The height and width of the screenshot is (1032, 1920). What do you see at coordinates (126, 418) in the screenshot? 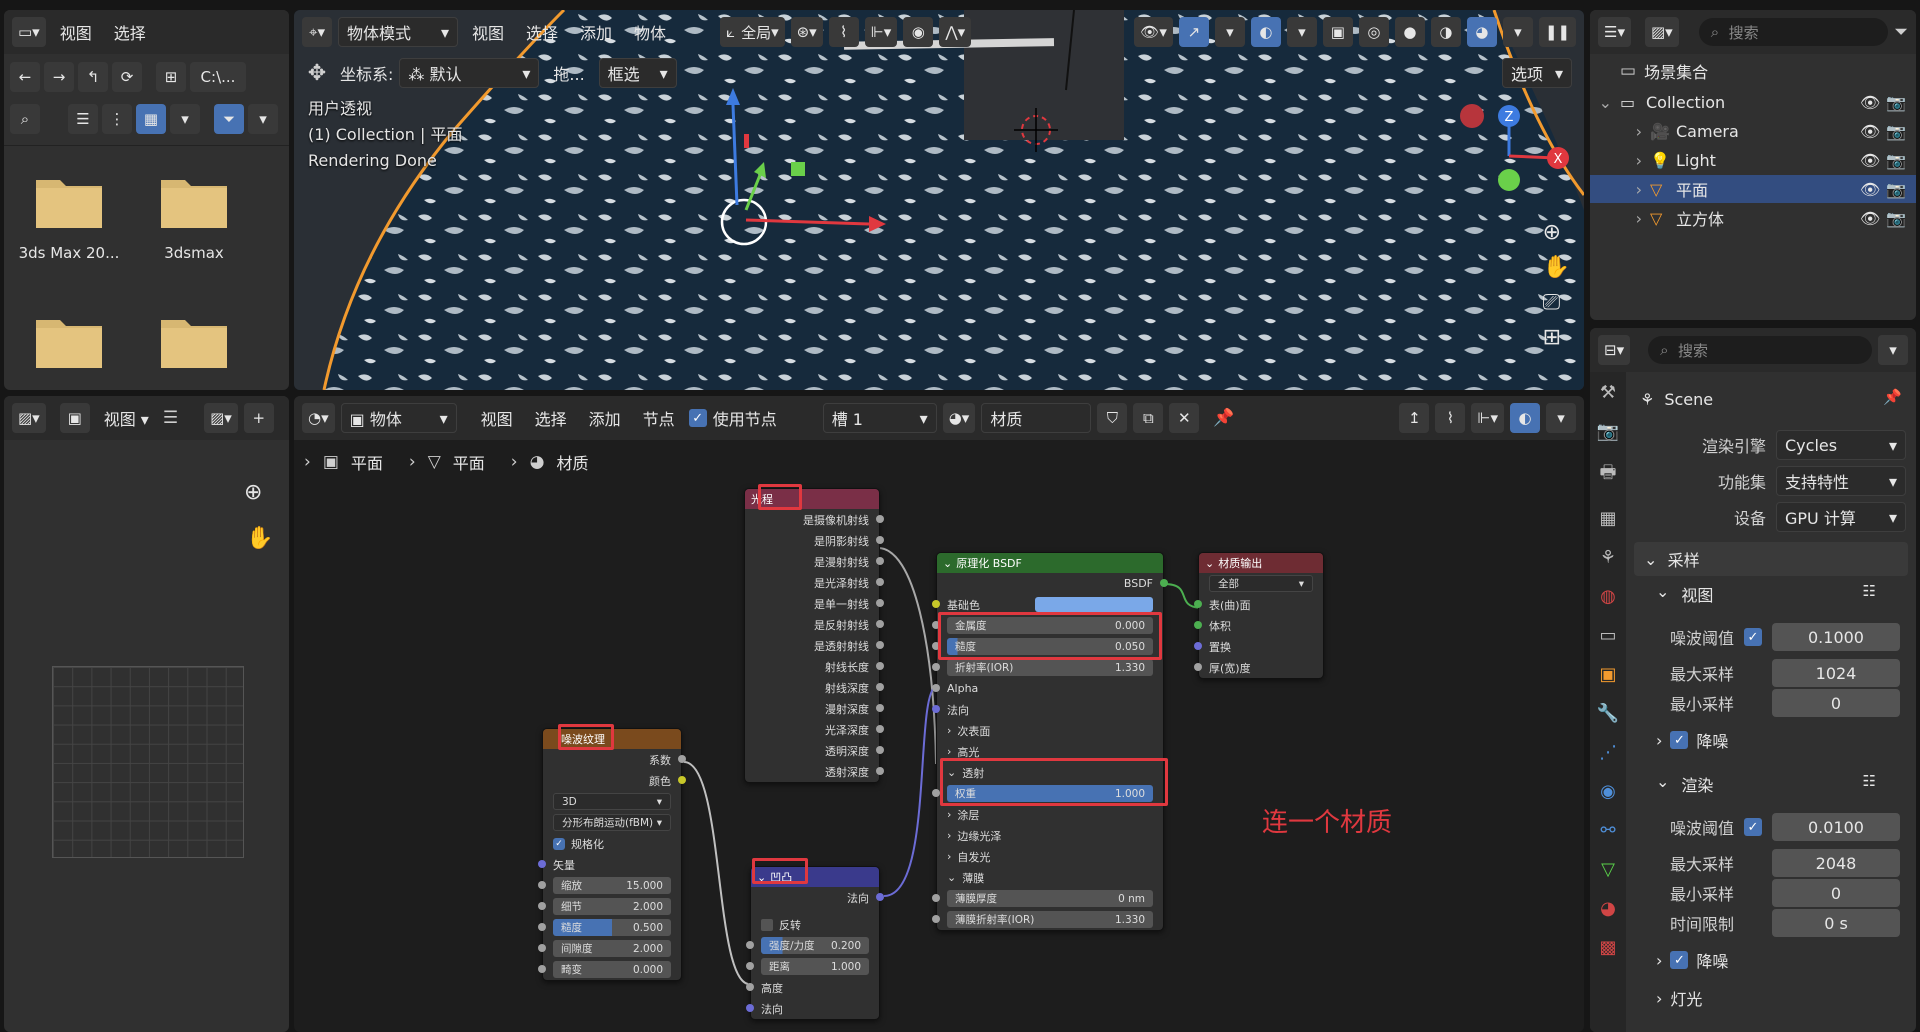
I see `menu-view: 视图 ▾` at bounding box center [126, 418].